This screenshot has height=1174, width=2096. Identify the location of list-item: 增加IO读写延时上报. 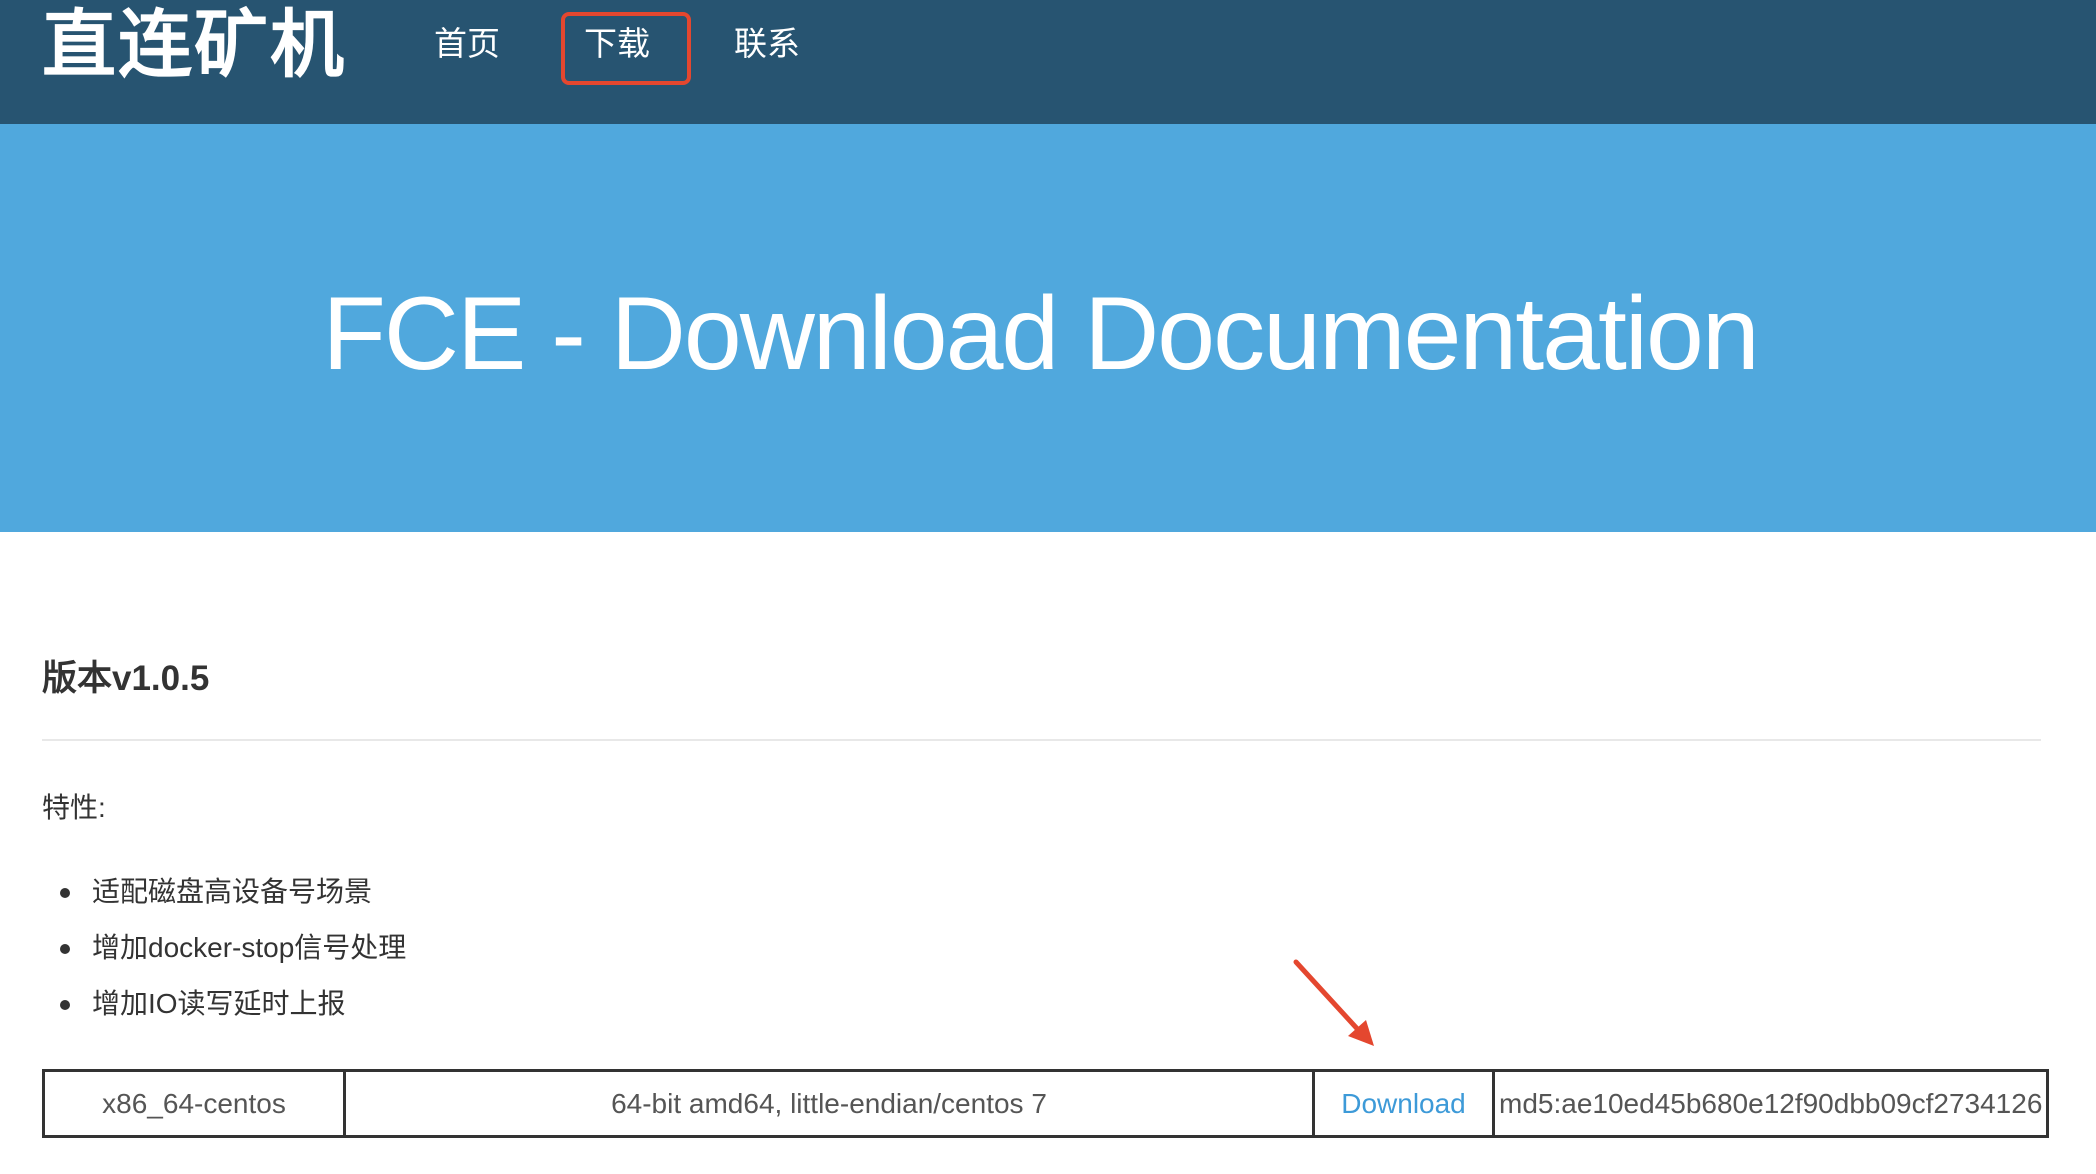
(232, 1010).